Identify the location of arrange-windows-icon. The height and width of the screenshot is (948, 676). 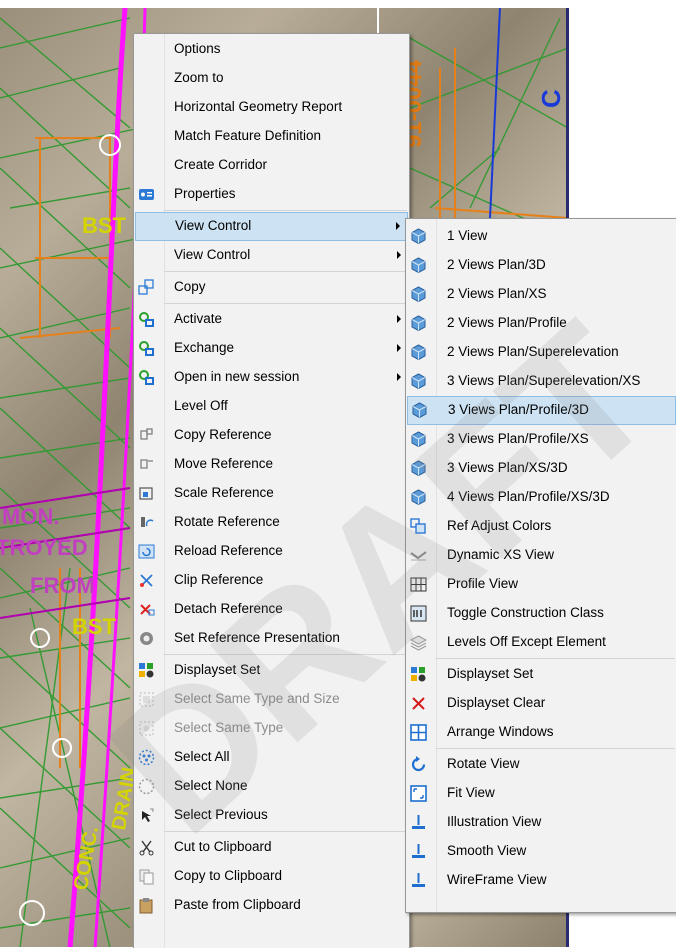
(418, 732).